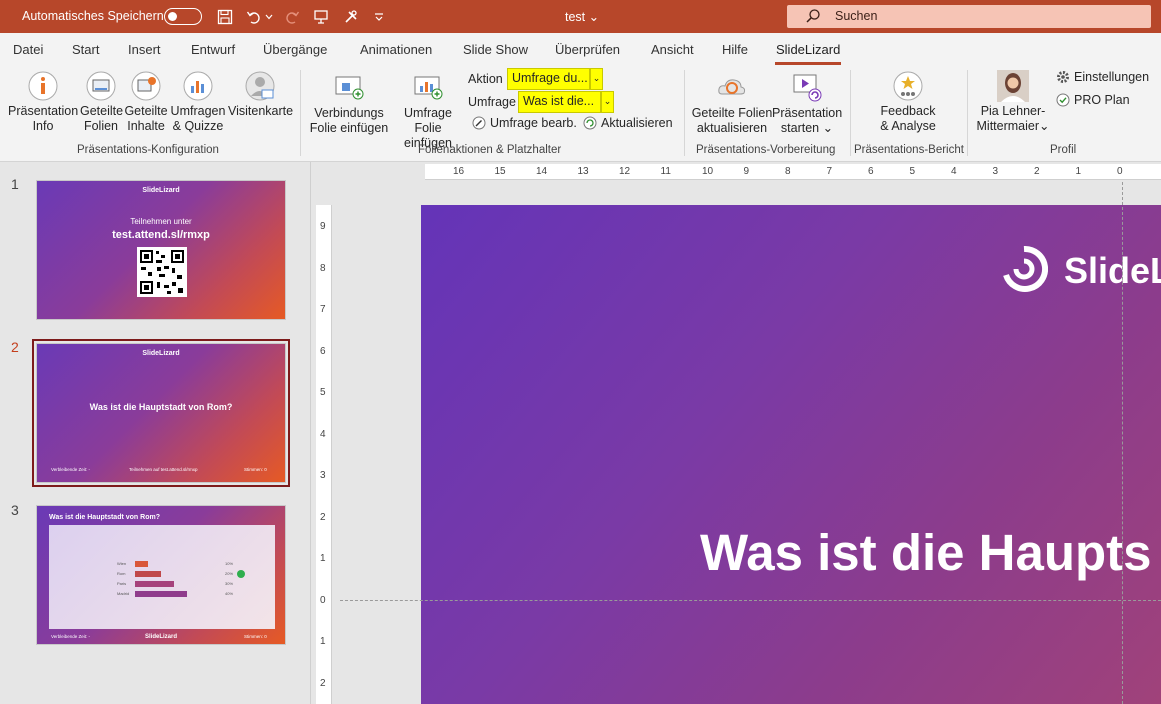 Image resolution: width=1161 pixels, height=704 pixels. What do you see at coordinates (732, 104) in the screenshot?
I see `update-shared-slides-button: Geteilte Folien aktualisieren` at bounding box center [732, 104].